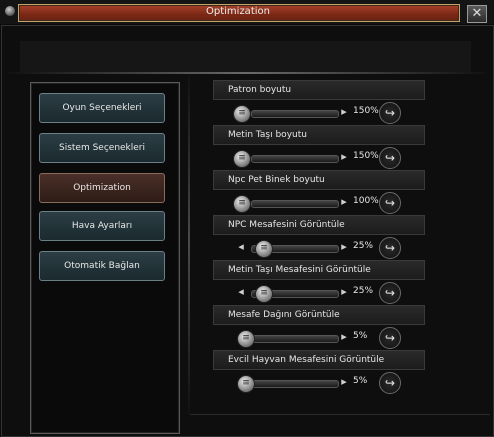  Describe the element at coordinates (319, 90) in the screenshot. I see `option-label: Patron boyutu` at that location.